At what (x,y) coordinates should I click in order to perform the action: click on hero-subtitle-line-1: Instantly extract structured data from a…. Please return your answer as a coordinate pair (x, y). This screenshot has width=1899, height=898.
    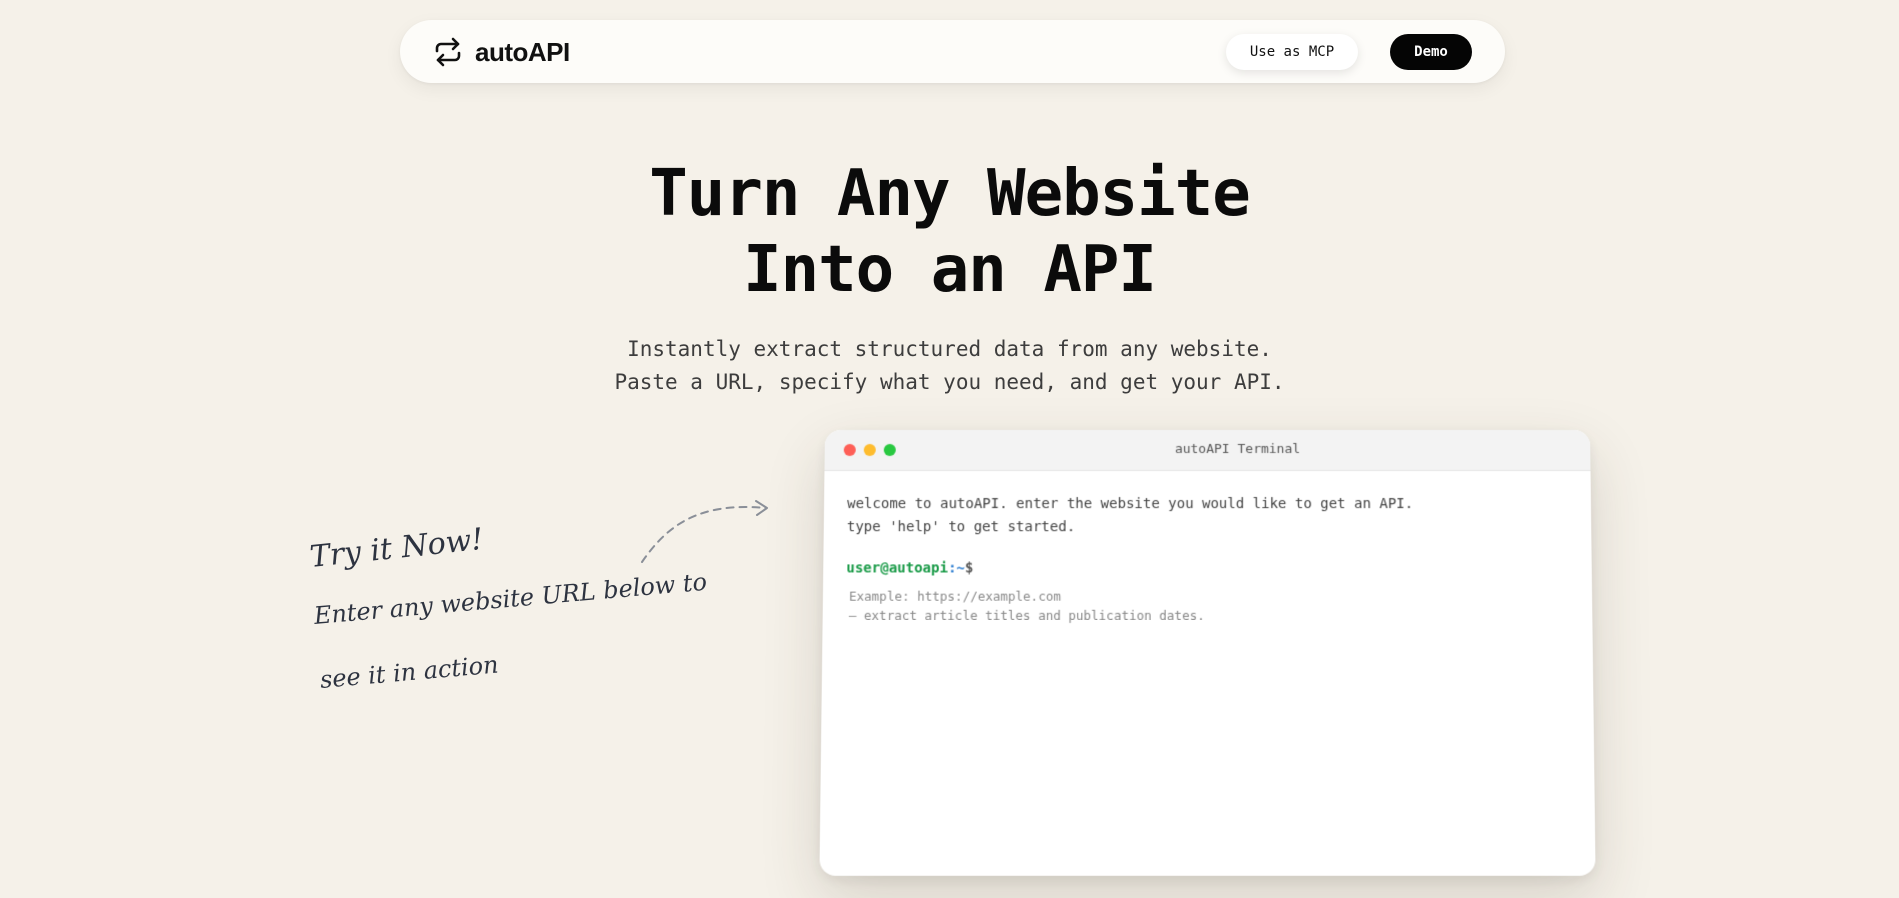
    Looking at the image, I should click on (949, 349).